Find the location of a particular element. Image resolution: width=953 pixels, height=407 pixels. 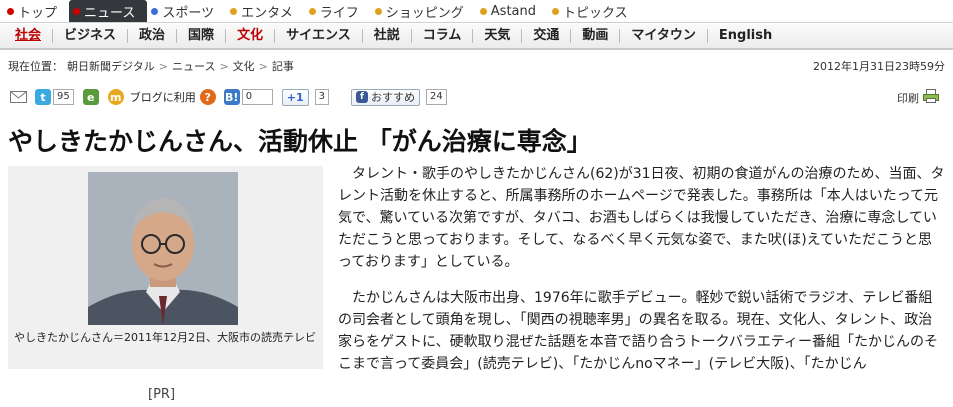

global-nav-item: Astand is located at coordinates (512, 11).